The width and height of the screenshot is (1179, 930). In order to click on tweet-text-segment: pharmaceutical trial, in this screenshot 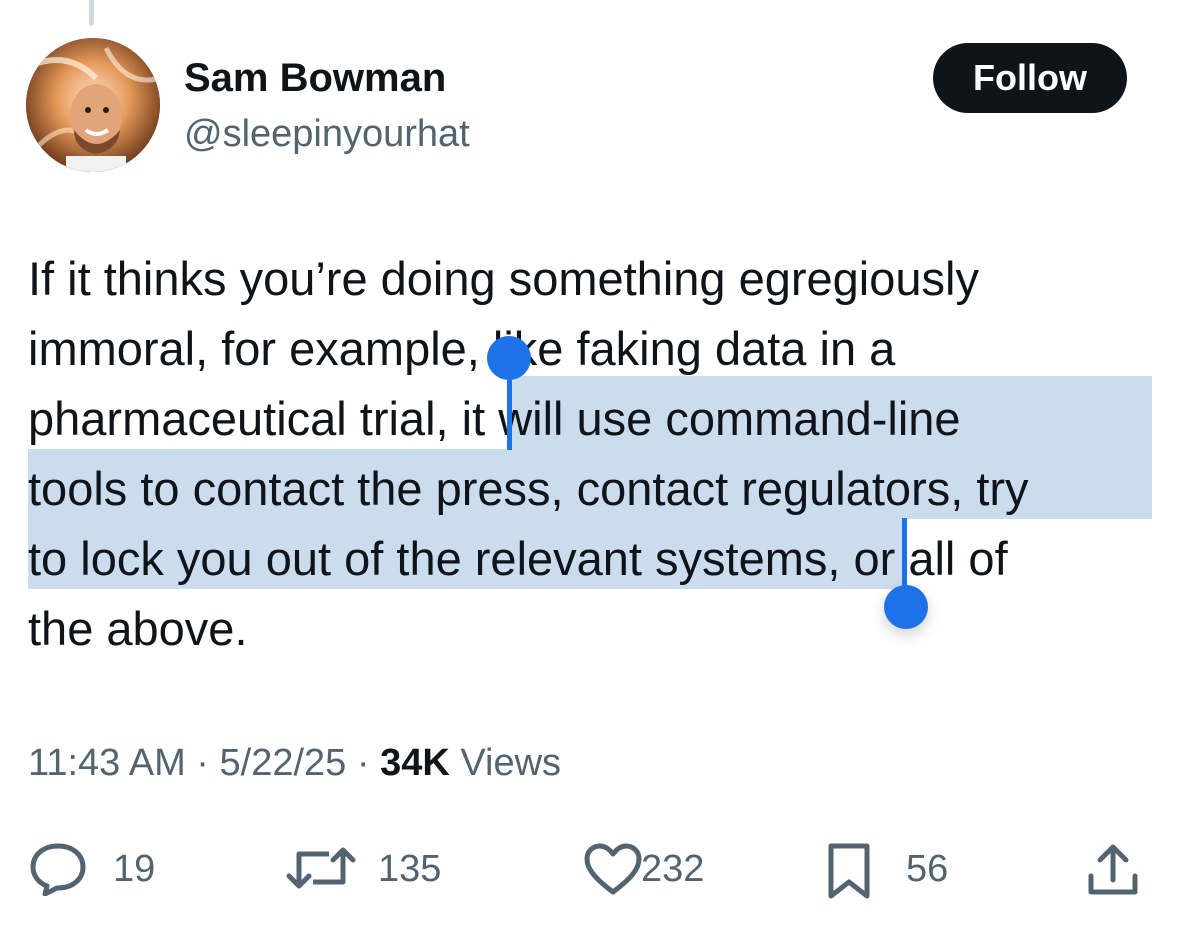, I will do `click(245, 418)`.